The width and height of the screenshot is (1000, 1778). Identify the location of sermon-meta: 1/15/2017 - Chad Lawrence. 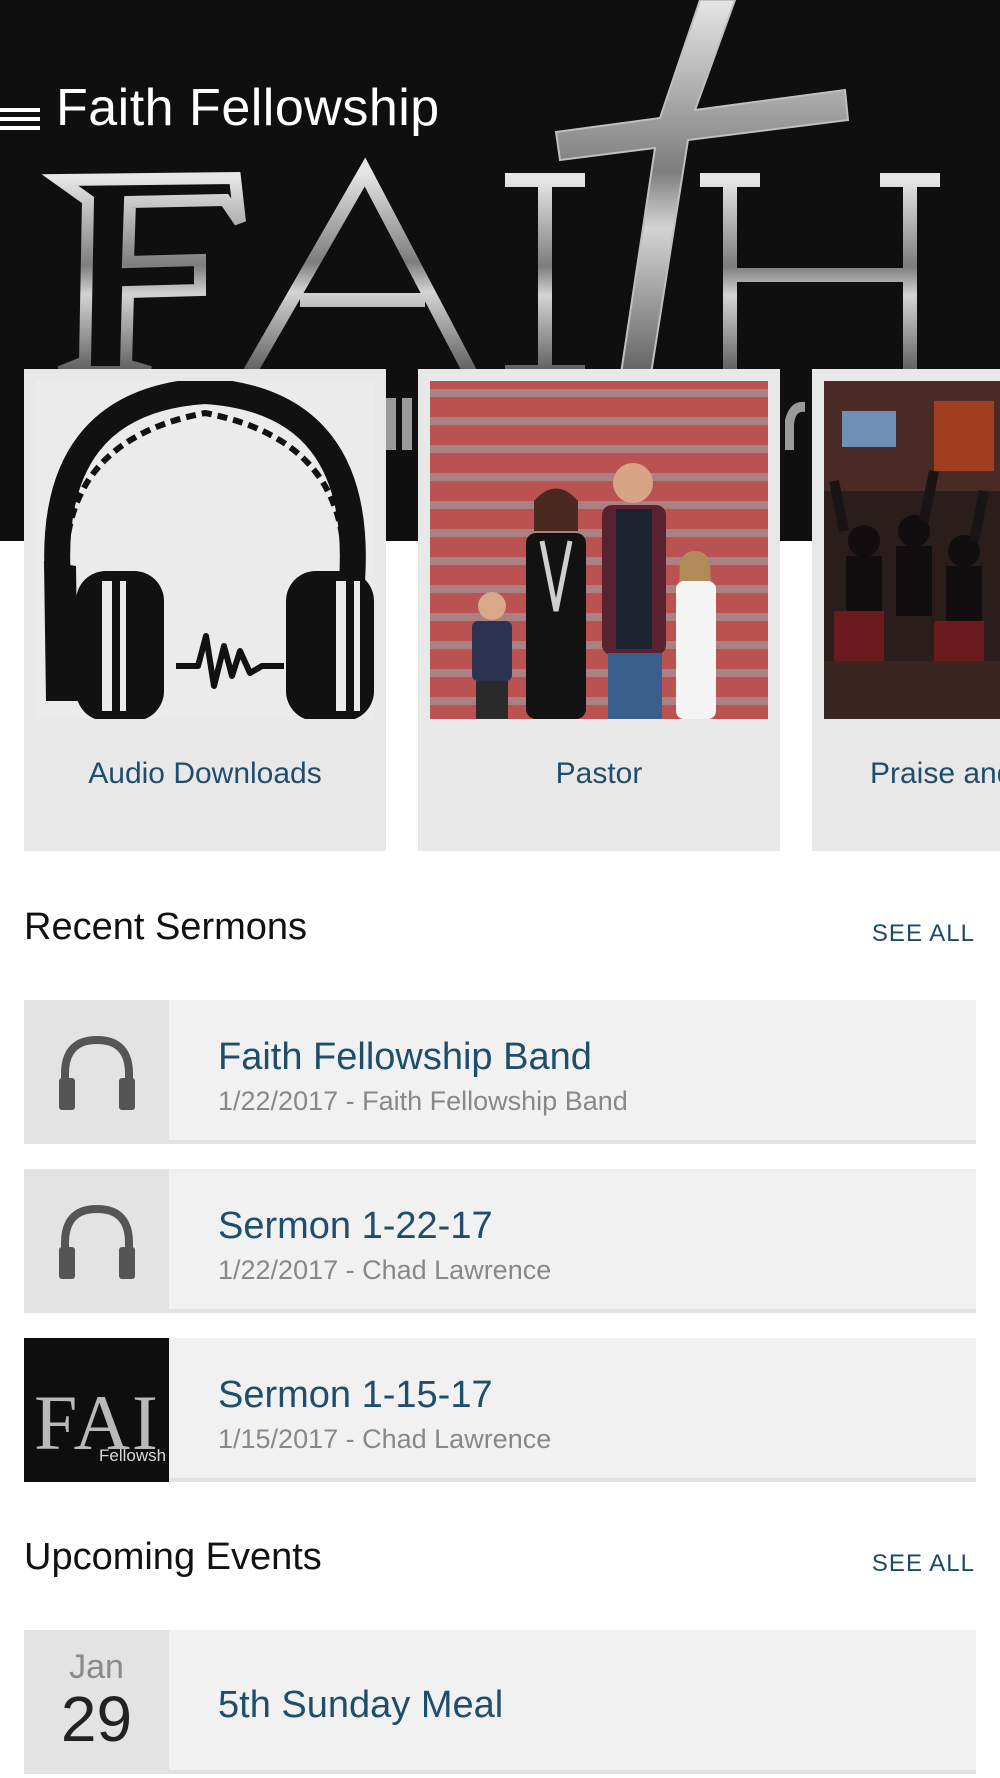
(385, 1439).